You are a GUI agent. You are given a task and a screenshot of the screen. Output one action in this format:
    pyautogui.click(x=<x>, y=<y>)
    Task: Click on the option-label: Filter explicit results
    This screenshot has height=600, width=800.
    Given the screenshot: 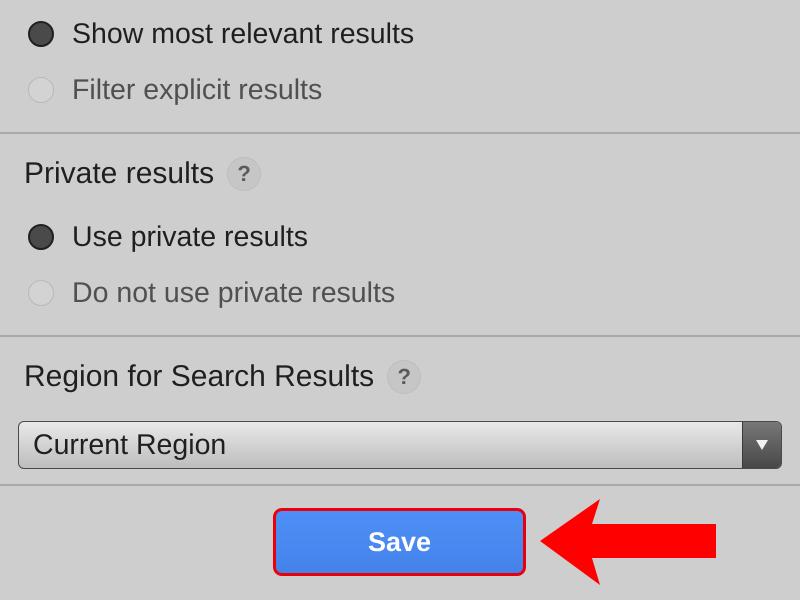 What is the action you would take?
    pyautogui.click(x=197, y=90)
    